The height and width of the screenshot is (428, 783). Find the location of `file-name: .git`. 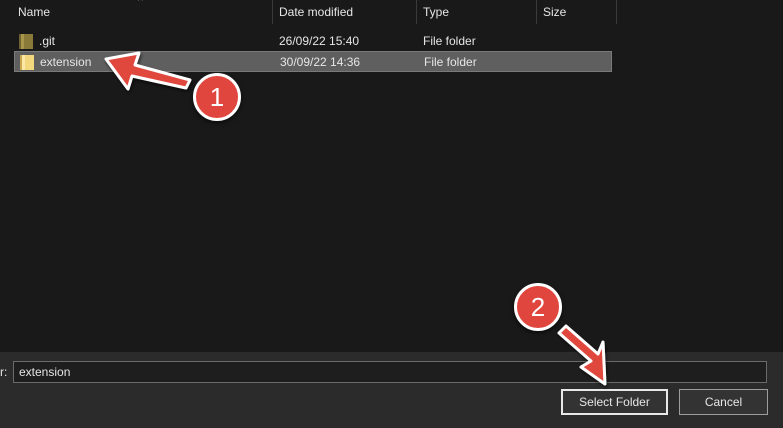

file-name: .git is located at coordinates (47, 41).